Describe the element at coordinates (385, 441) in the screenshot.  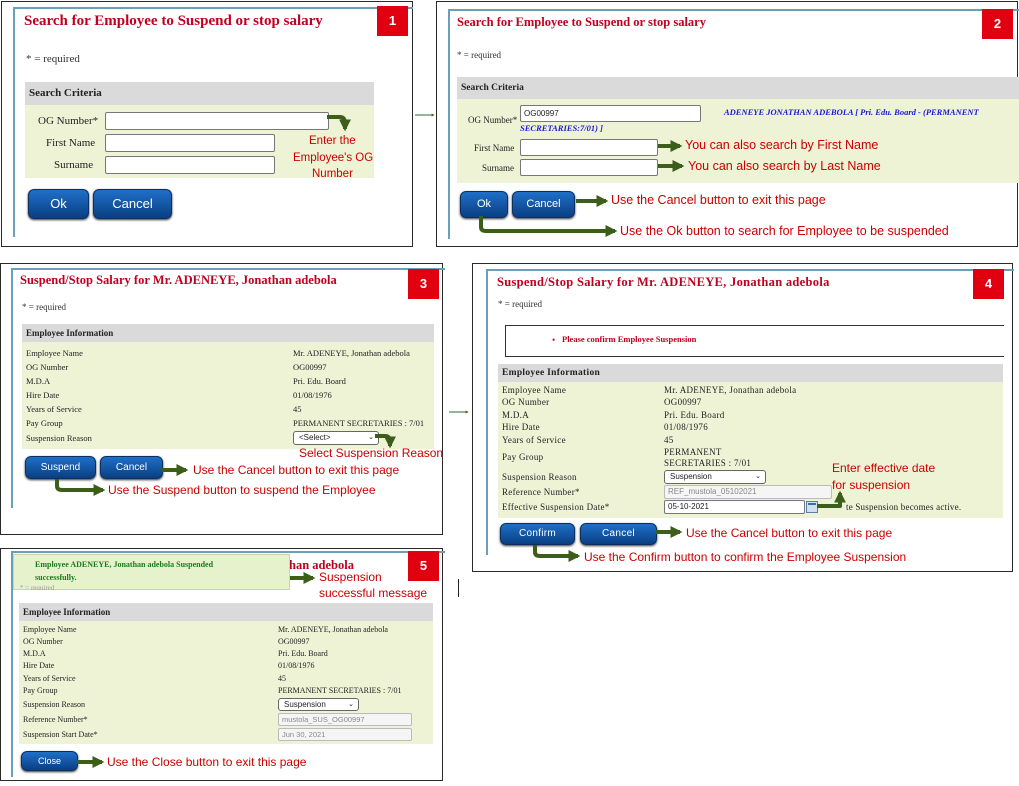
I see `step3-reason-arrow` at that location.